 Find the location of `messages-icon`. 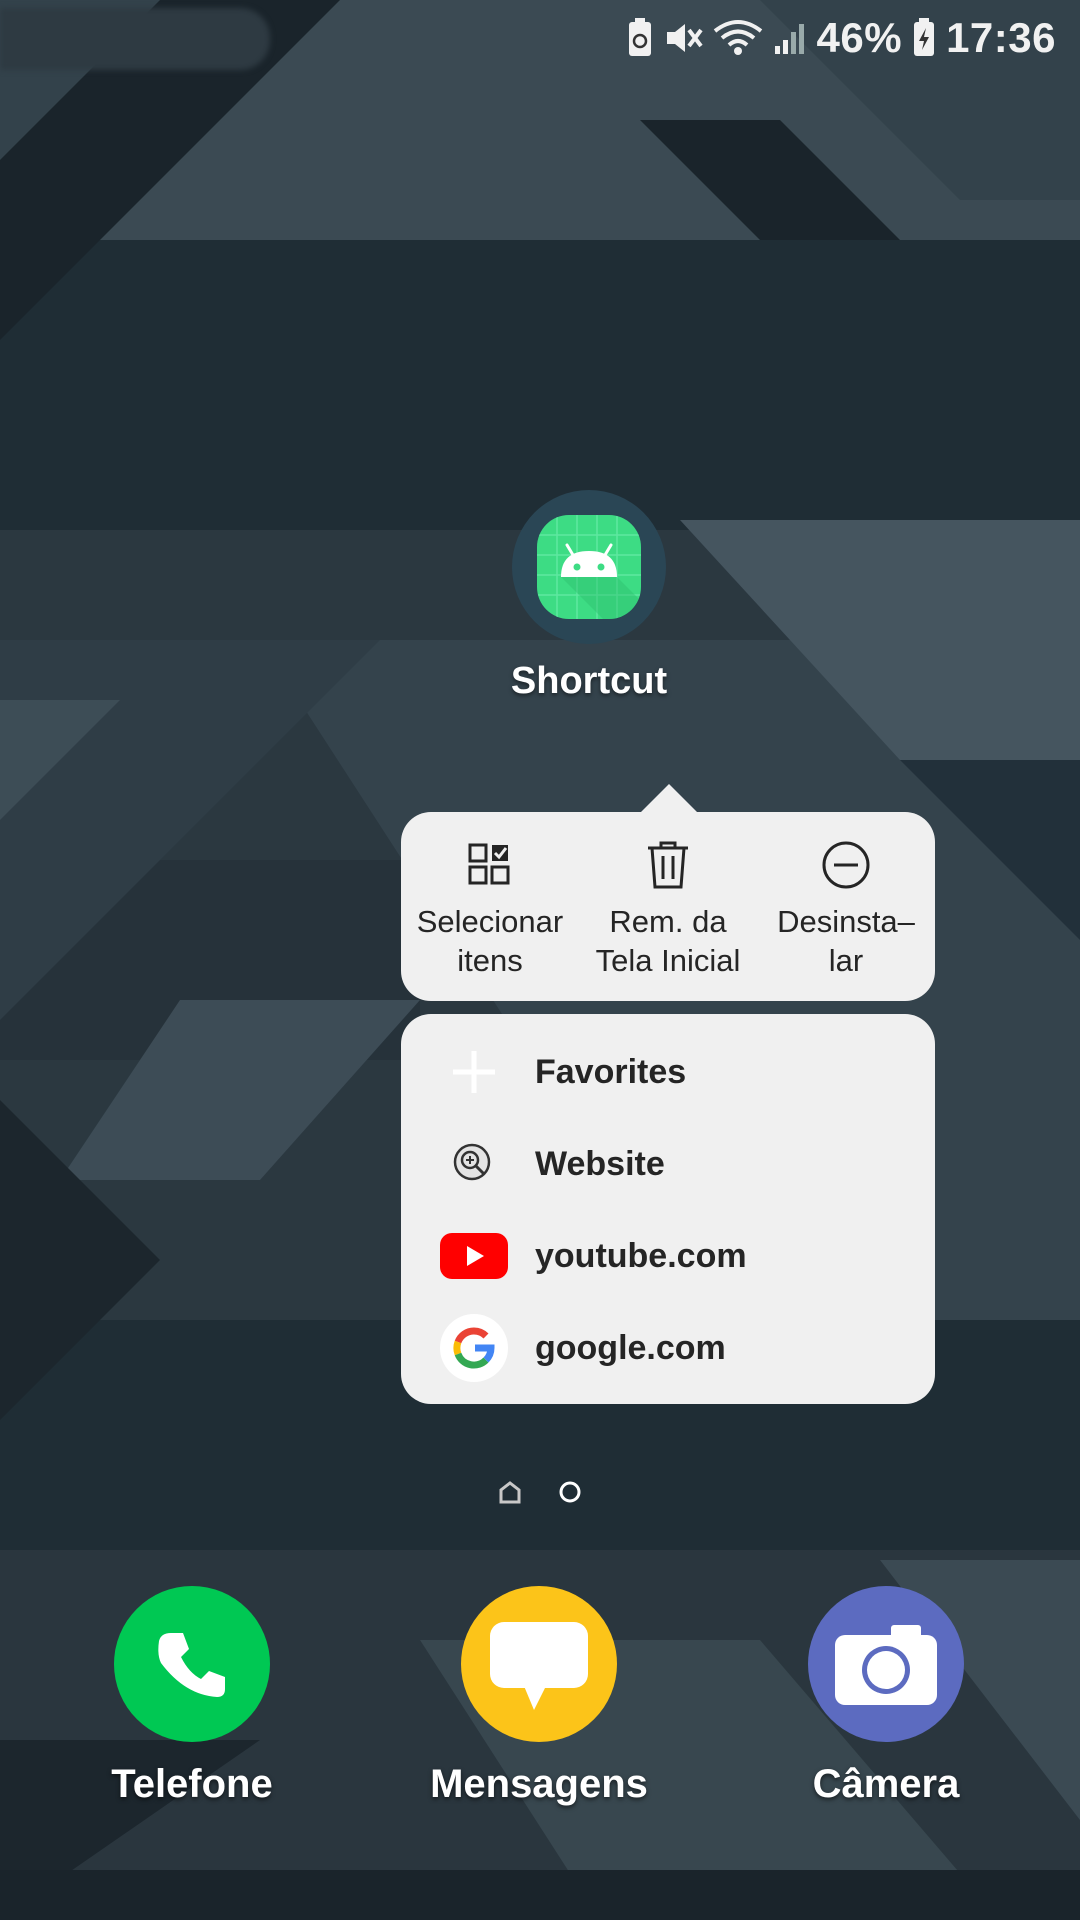

messages-icon is located at coordinates (539, 1664).